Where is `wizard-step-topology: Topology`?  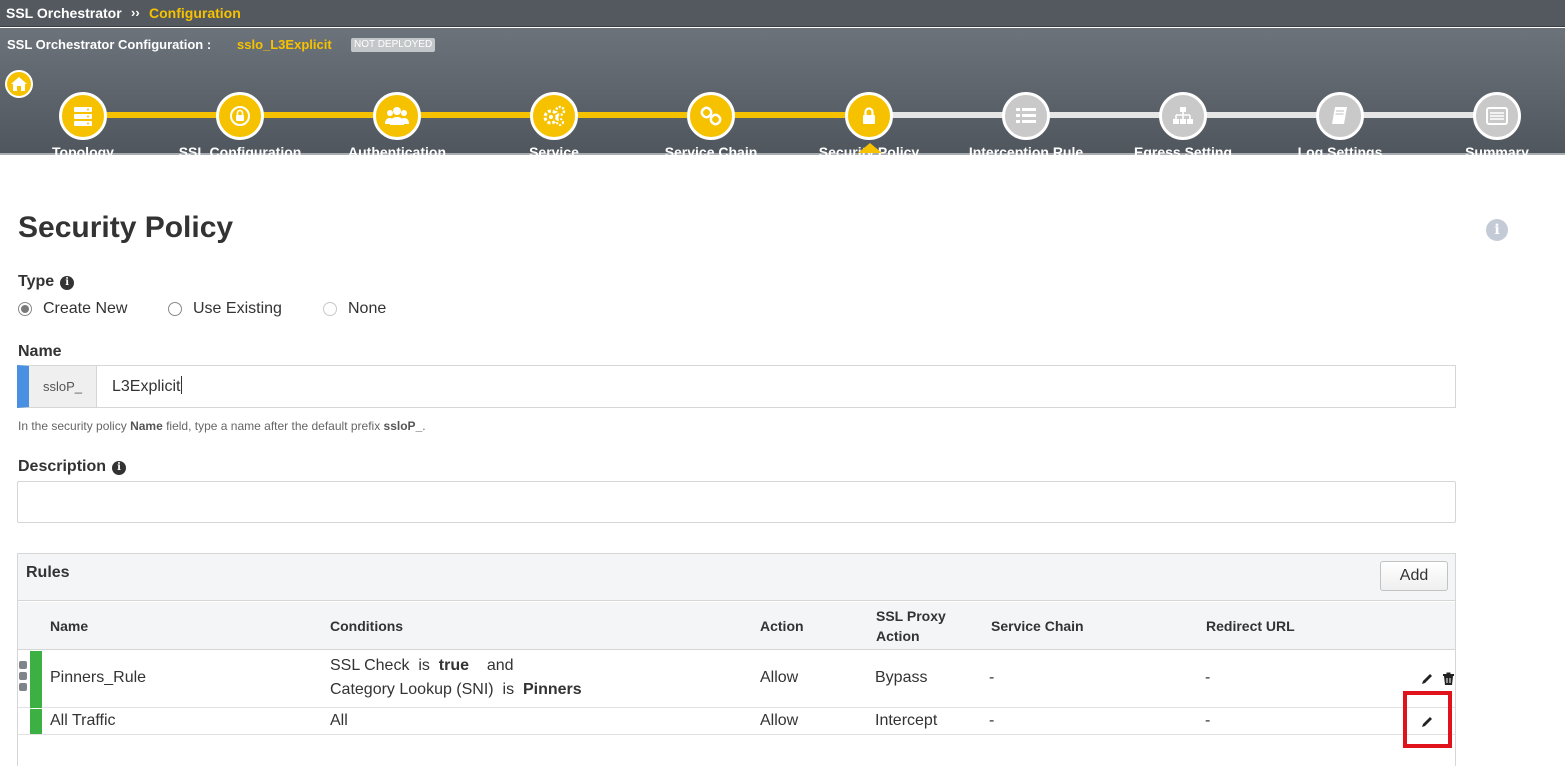
wizard-step-topology: Topology is located at coordinates (83, 125).